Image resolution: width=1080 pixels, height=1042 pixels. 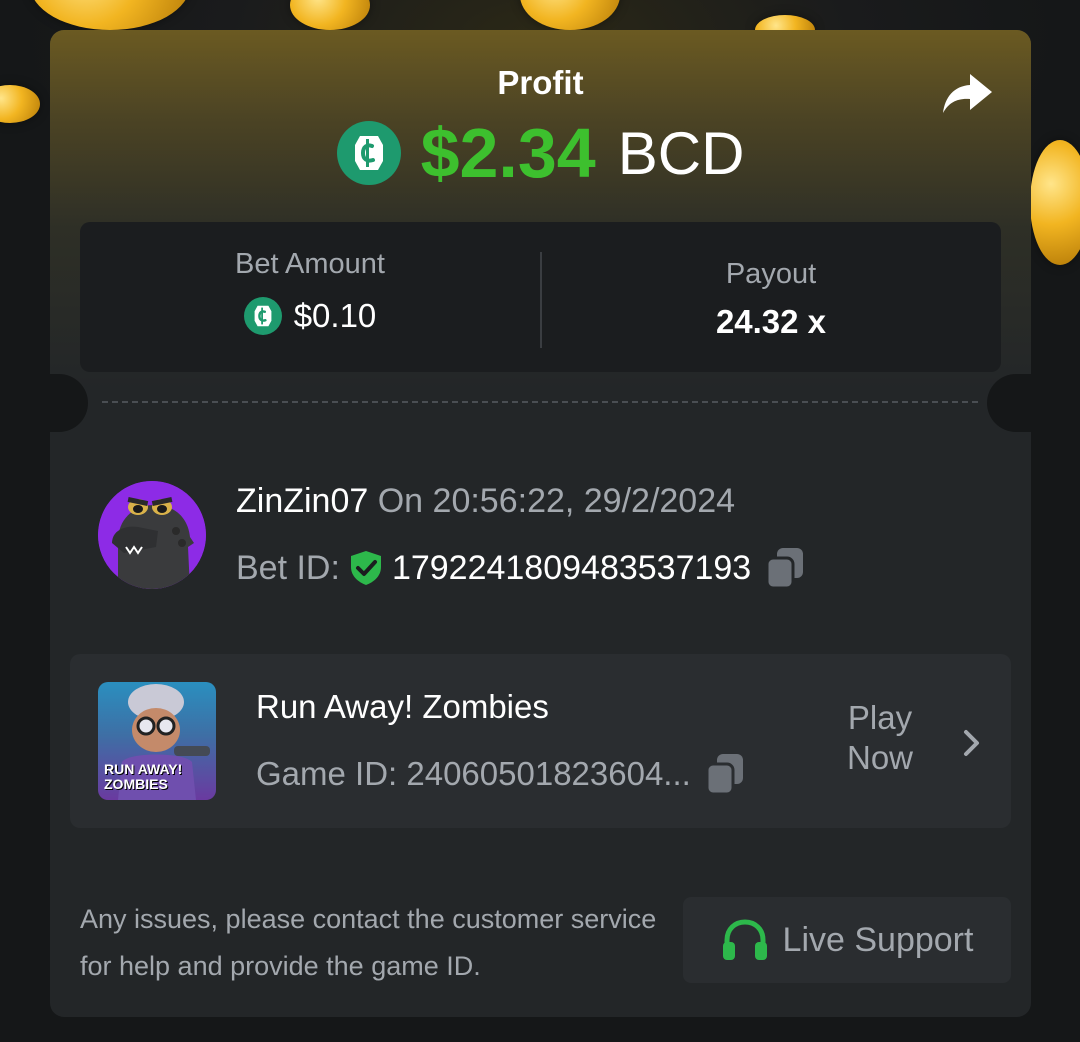 What do you see at coordinates (402, 707) in the screenshot?
I see `game-title: Run Away! Zombies` at bounding box center [402, 707].